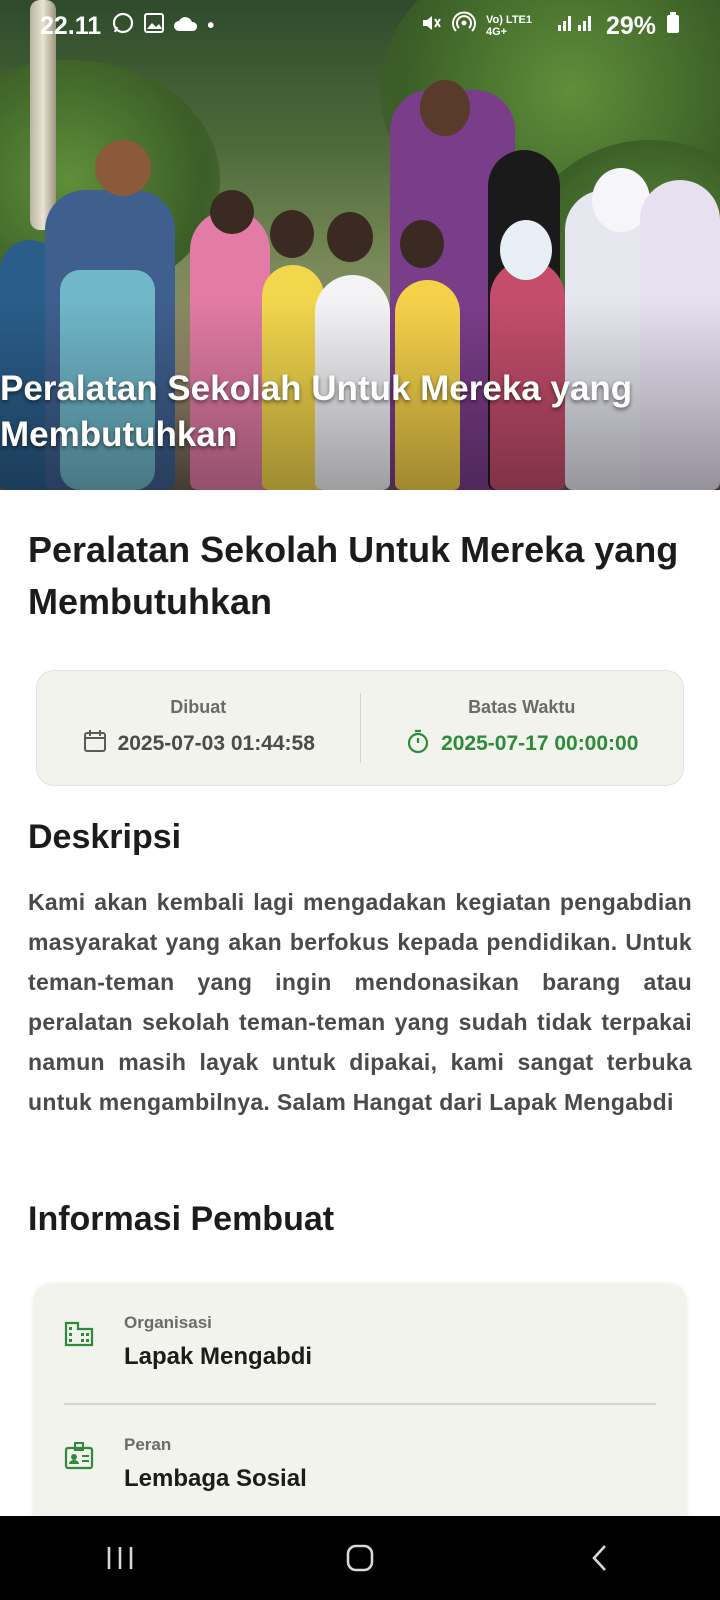 Image resolution: width=720 pixels, height=1600 pixels. What do you see at coordinates (522, 706) in the screenshot?
I see `deadline-label: Batas Waktu` at bounding box center [522, 706].